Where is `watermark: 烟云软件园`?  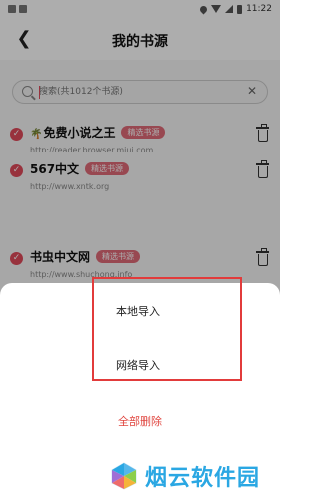 watermark: 烟云软件园 is located at coordinates (184, 476).